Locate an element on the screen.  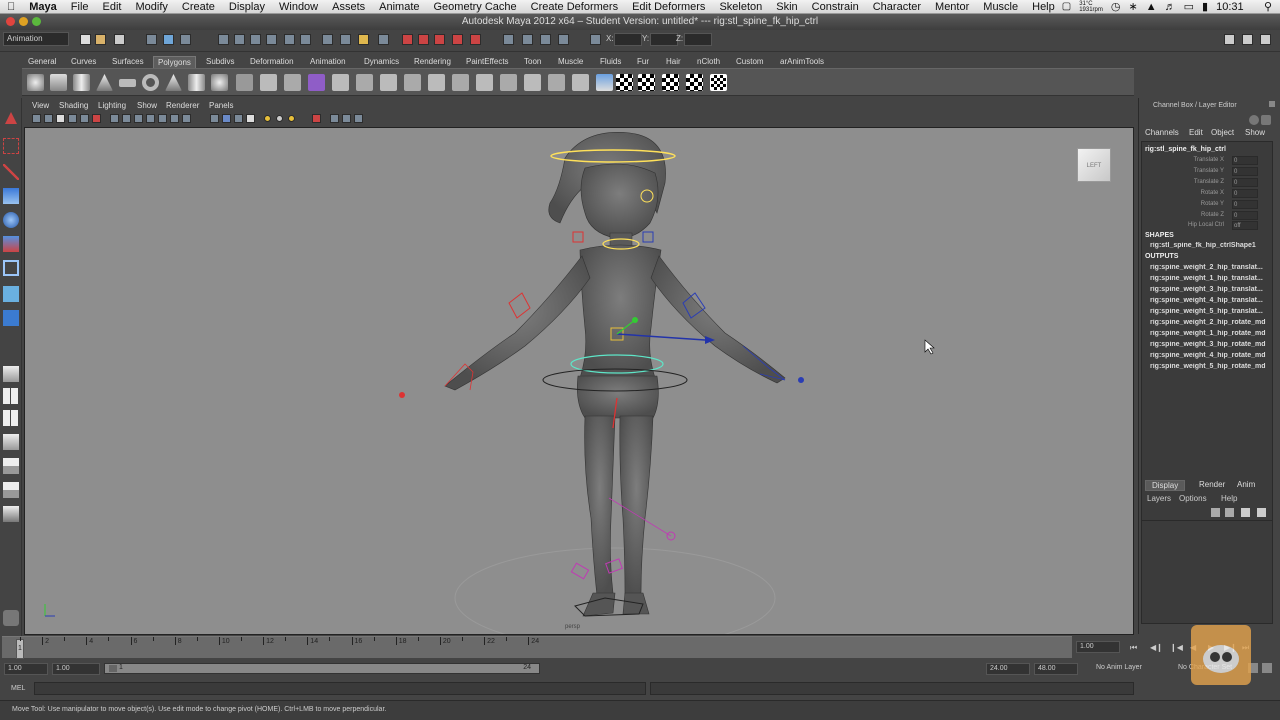
hypershade-layout-icon is located at coordinates (11, 466).